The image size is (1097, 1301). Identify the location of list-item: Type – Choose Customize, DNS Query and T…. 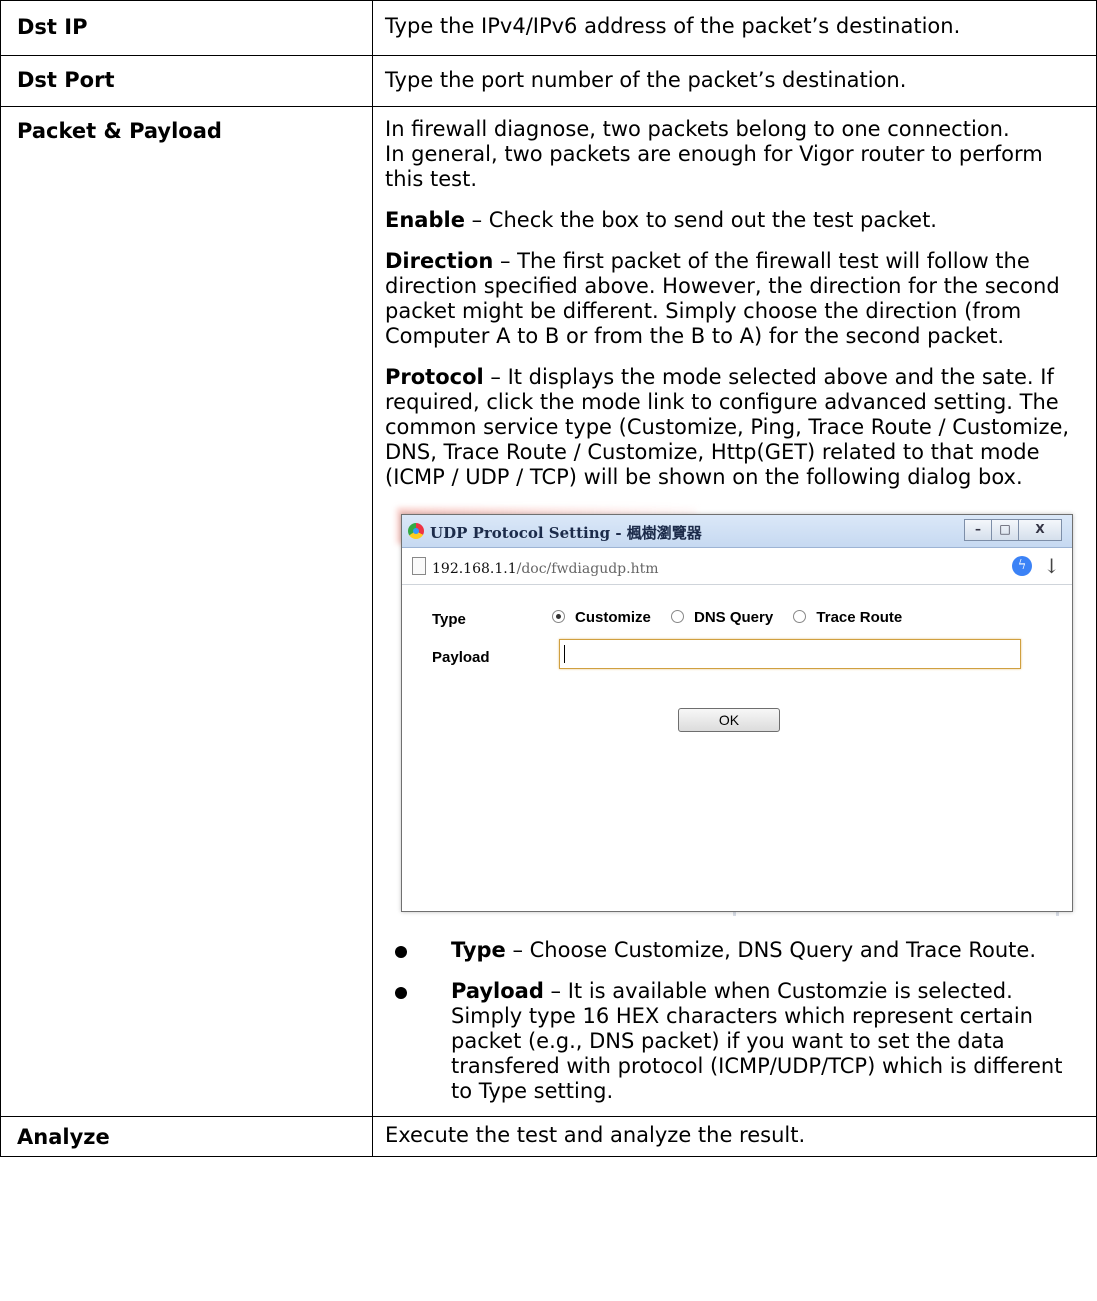
(734, 950).